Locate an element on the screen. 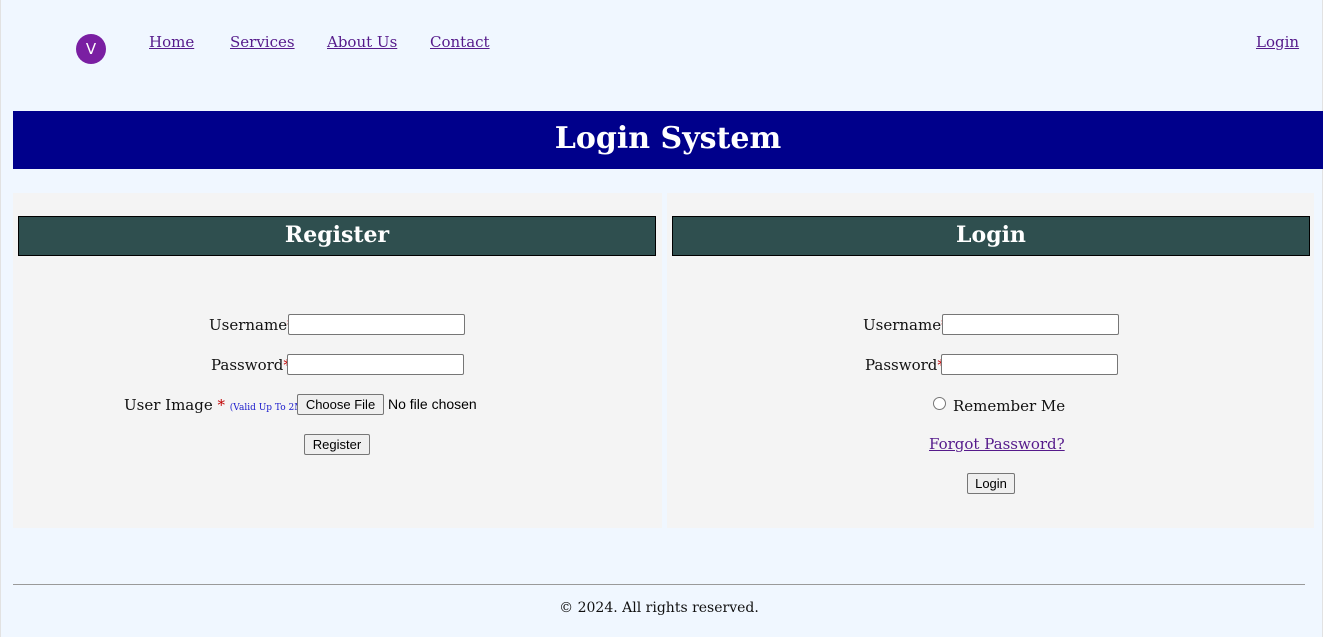 The height and width of the screenshot is (637, 1323). nav-link-about-us: About Us is located at coordinates (362, 42).